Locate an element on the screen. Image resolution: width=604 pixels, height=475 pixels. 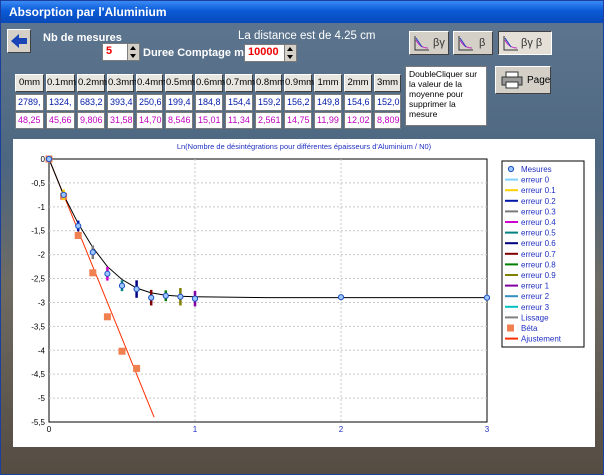
view-beta-button: β is located at coordinates (473, 43).